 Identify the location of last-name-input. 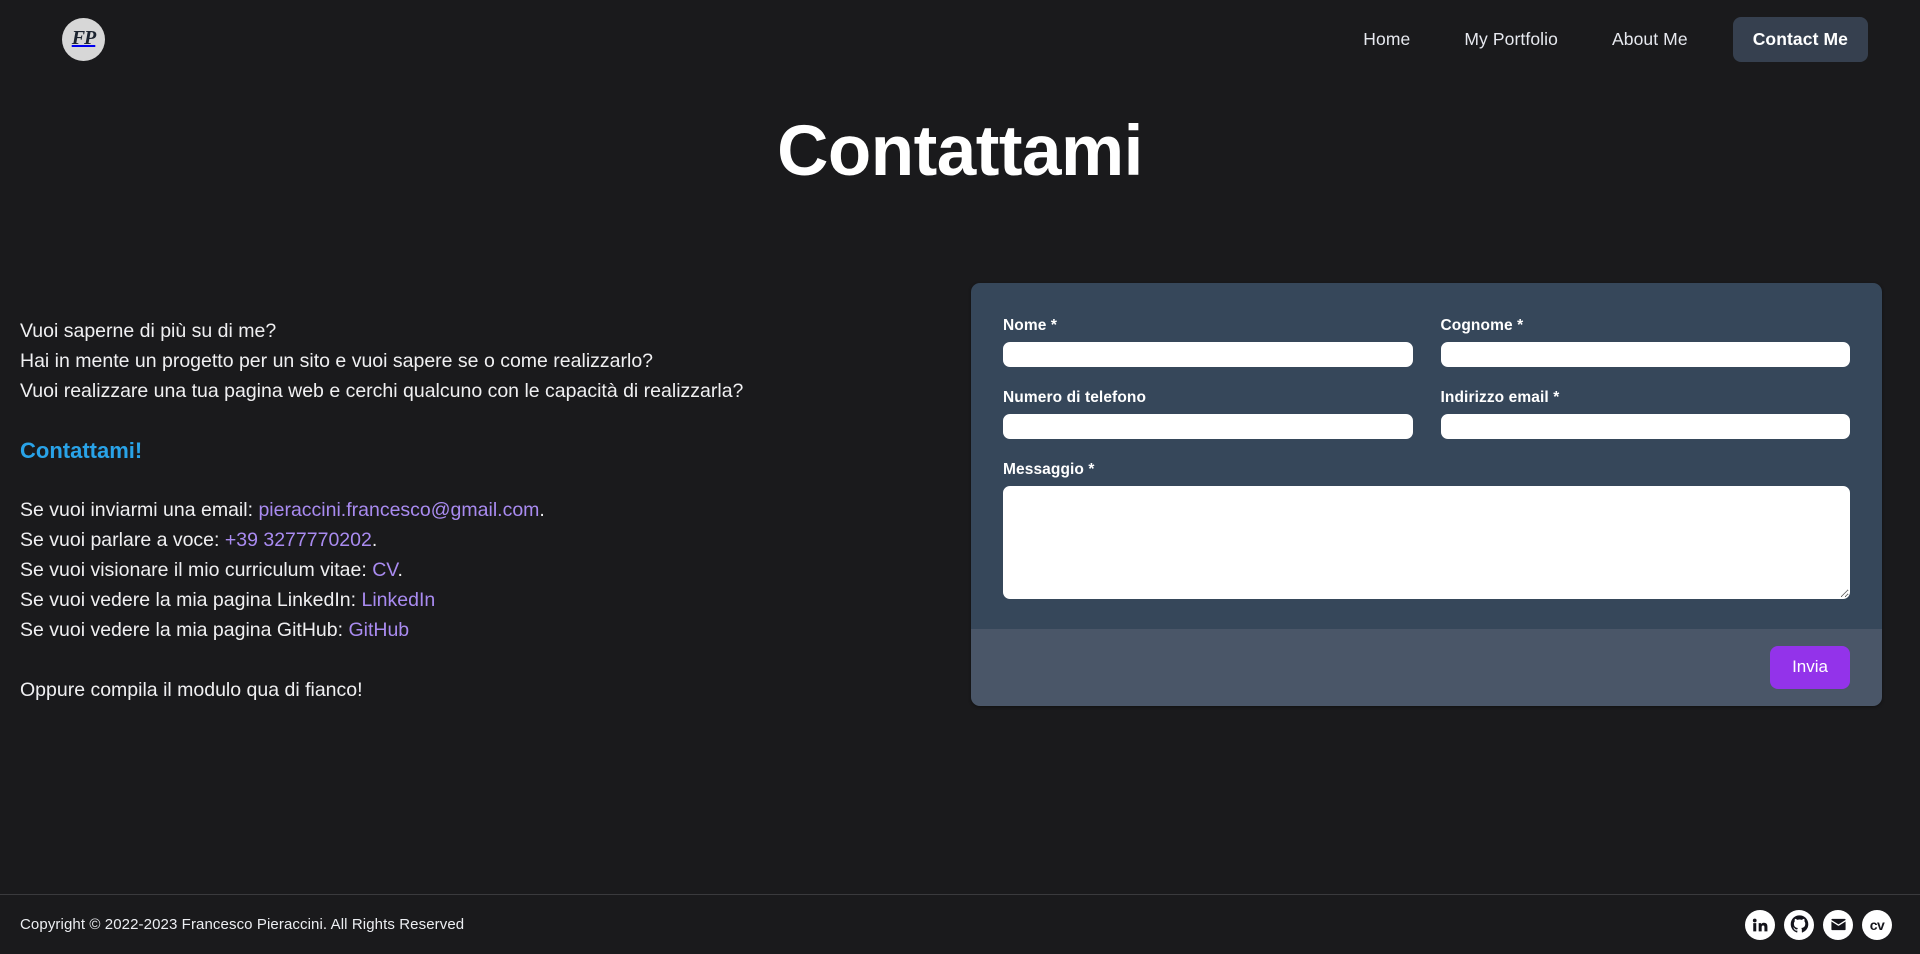
(1645, 354).